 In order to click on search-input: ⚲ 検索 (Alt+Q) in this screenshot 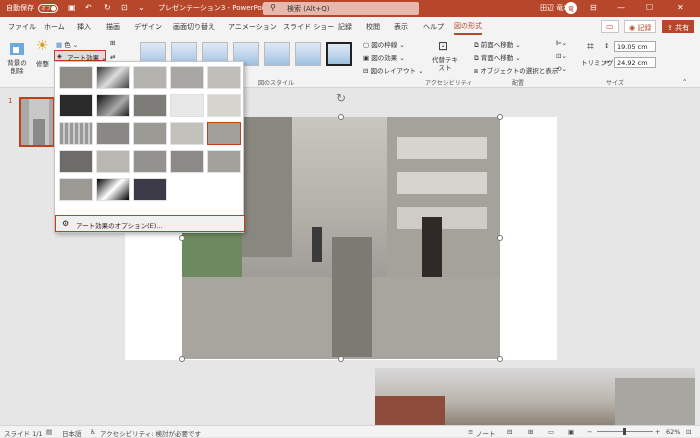, I will do `click(341, 8)`.